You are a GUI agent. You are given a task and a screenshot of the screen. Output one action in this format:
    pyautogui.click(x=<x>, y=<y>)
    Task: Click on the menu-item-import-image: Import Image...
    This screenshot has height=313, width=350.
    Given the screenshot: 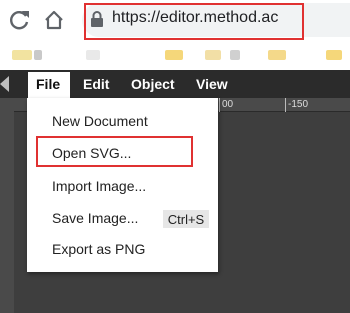 What is the action you would take?
    pyautogui.click(x=99, y=186)
    